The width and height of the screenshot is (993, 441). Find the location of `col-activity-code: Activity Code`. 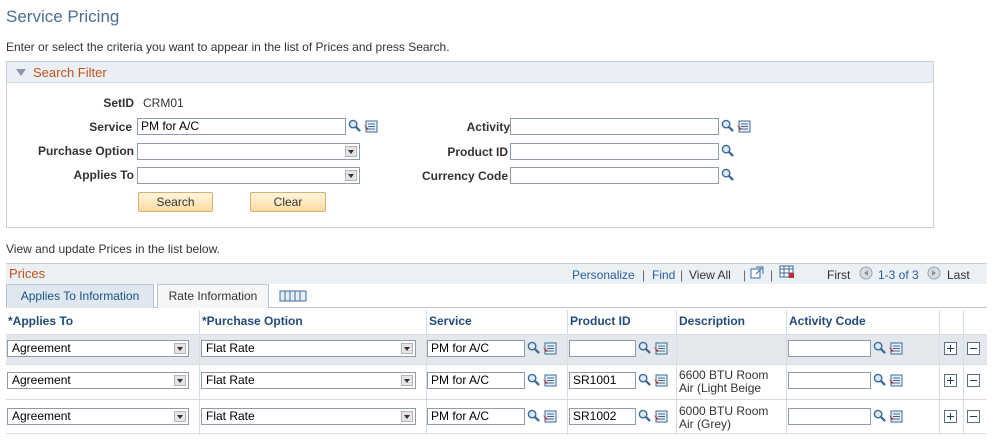

col-activity-code: Activity Code is located at coordinates (827, 322).